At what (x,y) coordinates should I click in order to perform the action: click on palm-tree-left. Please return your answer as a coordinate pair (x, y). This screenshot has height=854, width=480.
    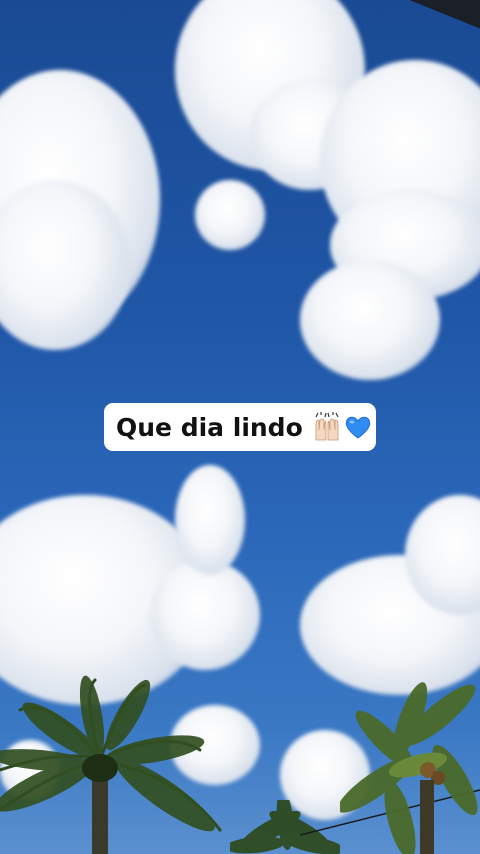
    Looking at the image, I should click on (111, 764).